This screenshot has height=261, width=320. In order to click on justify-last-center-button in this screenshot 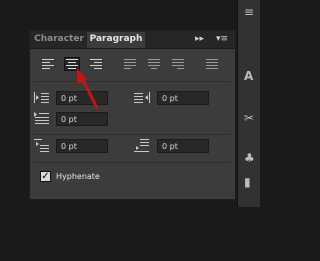, I will do `click(154, 64)`.